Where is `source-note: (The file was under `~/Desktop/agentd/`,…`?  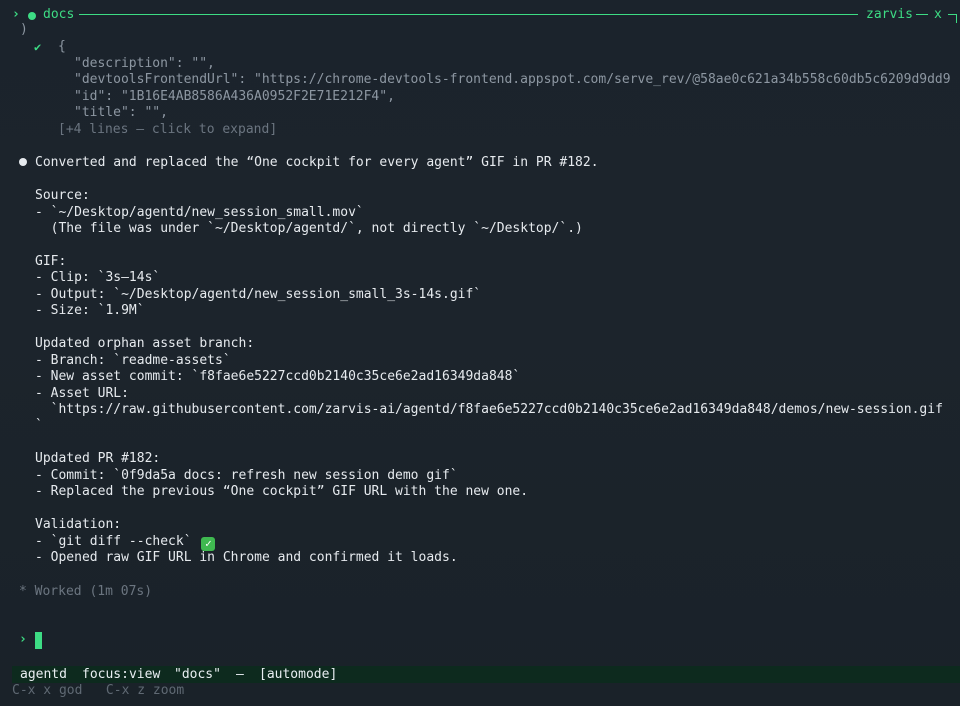 source-note: (The file was under `~/Desktop/agentd/`,… is located at coordinates (309, 228).